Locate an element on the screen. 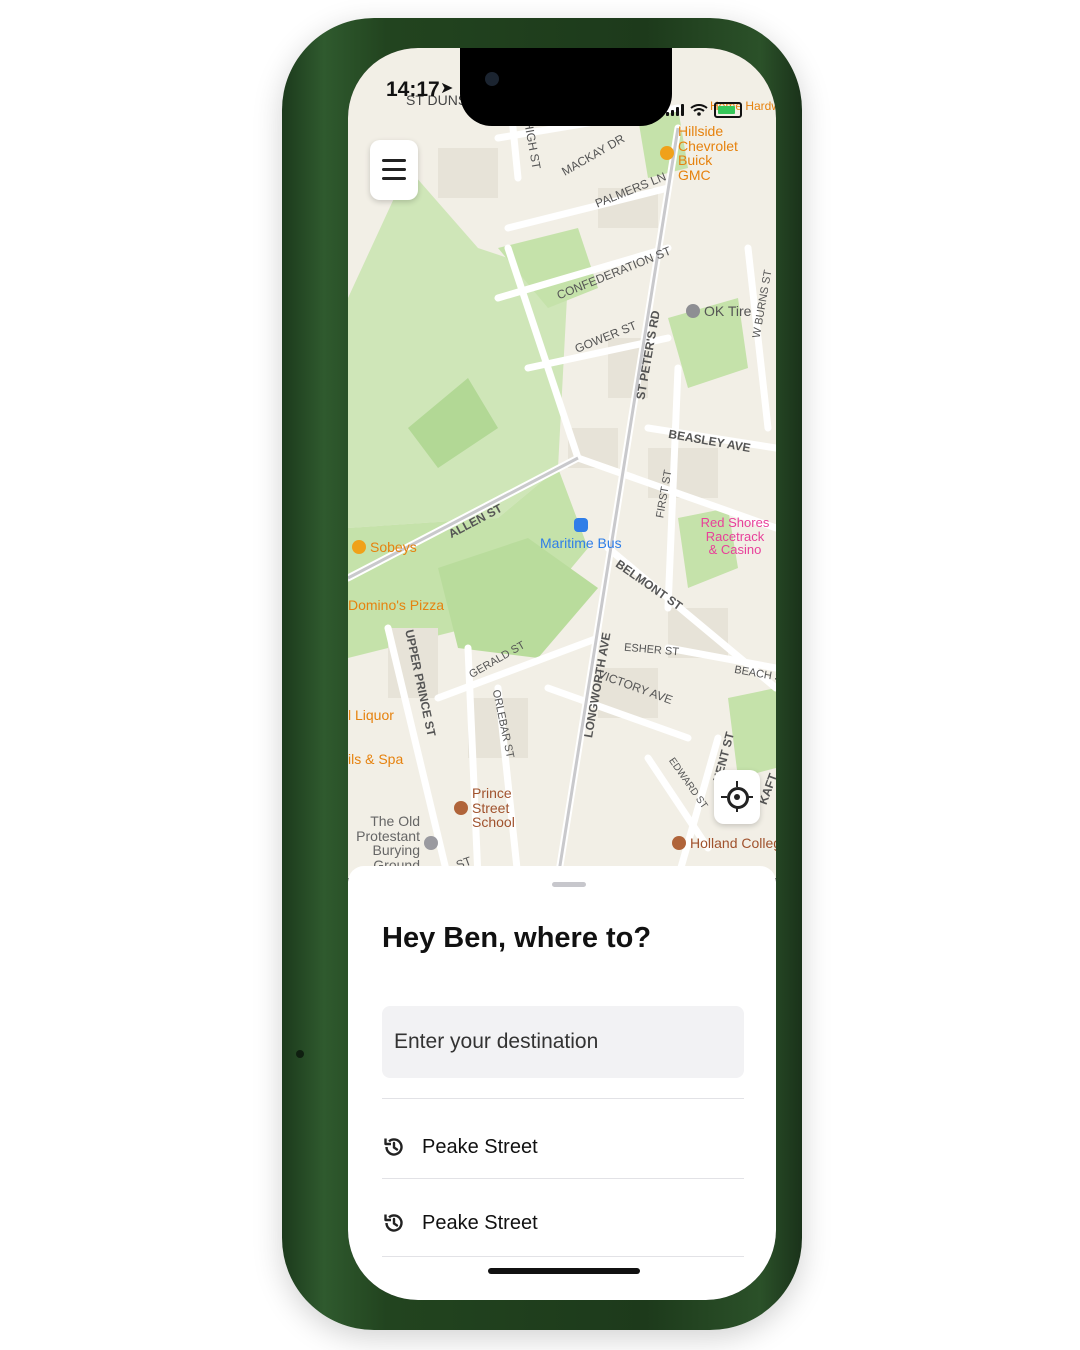 The width and height of the screenshot is (1080, 1350). greeting-title: Hey Ben, where to? is located at coordinates (517, 938).